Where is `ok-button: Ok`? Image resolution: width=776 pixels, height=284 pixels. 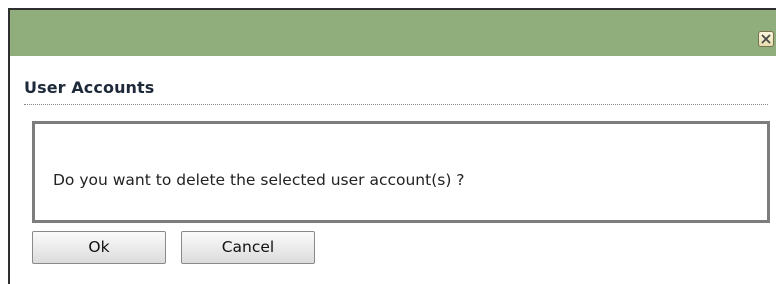
ok-button: Ok is located at coordinates (99, 247).